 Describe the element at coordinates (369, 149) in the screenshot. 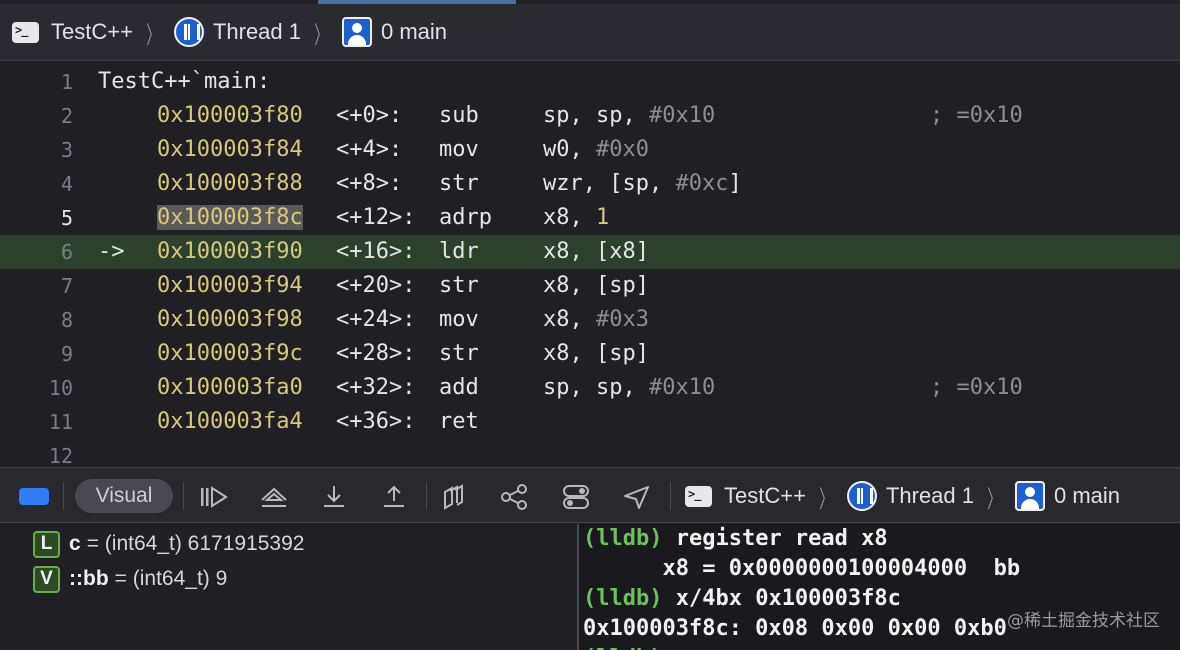

I see `instruction-offset: <+4>:` at that location.